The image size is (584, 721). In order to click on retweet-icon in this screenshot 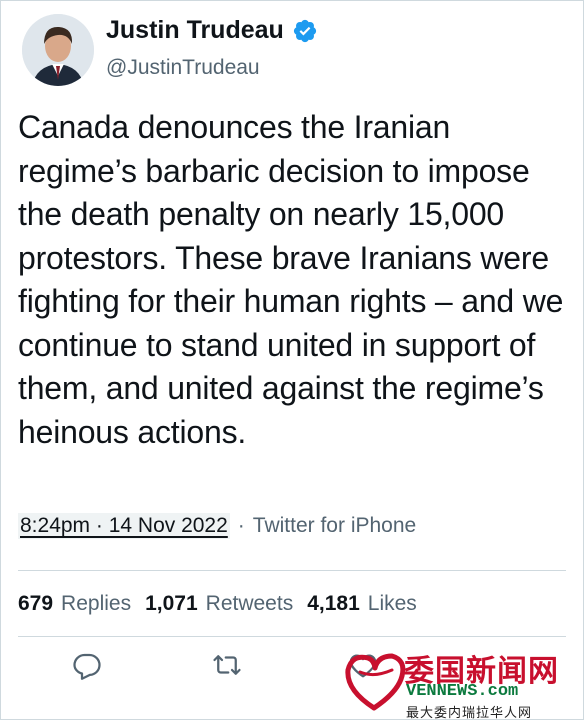, I will do `click(227, 665)`.